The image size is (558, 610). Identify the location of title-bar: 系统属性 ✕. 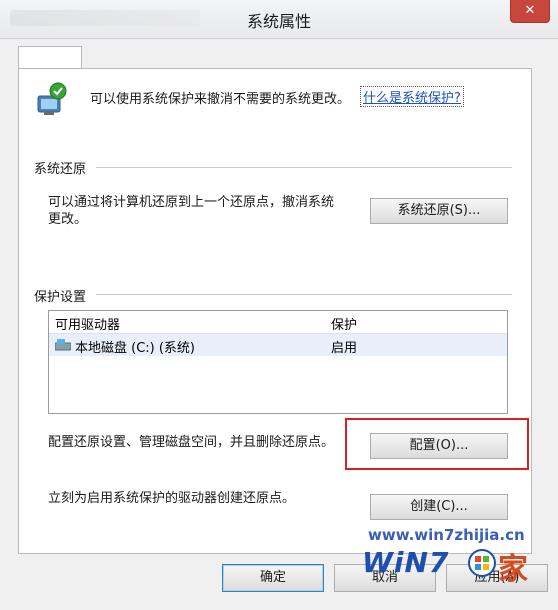
(279, 19).